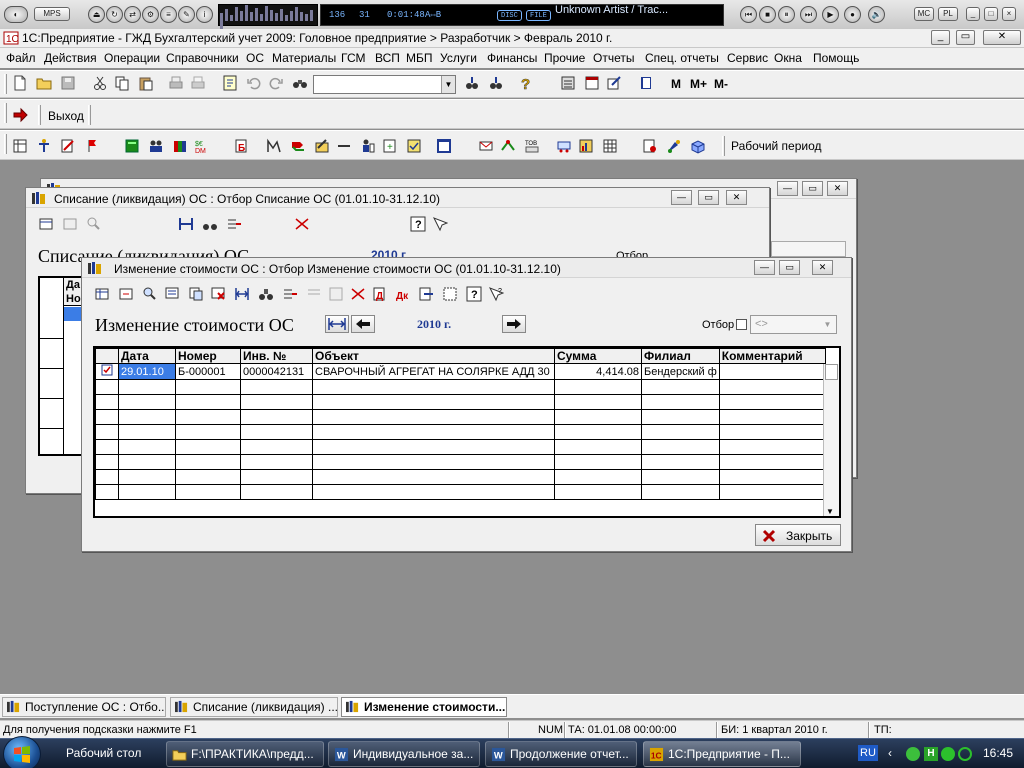  Describe the element at coordinates (808, 249) in the screenshot. I see `filter-combobox` at that location.